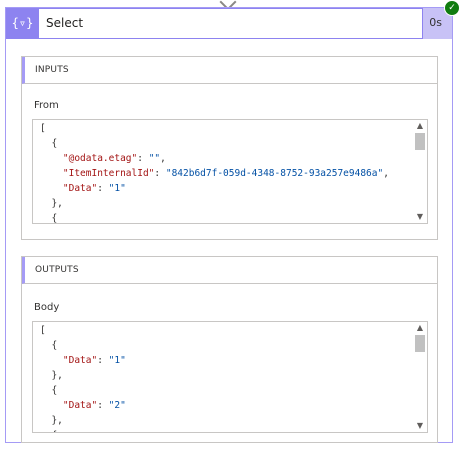  I want to click on select-curly-braces-icon: {▿}, so click(22, 23).